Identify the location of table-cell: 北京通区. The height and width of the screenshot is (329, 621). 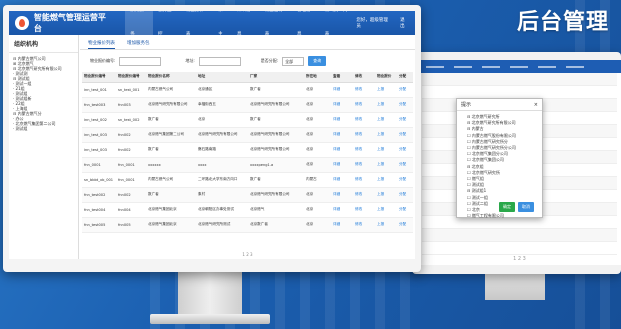
(222, 90).